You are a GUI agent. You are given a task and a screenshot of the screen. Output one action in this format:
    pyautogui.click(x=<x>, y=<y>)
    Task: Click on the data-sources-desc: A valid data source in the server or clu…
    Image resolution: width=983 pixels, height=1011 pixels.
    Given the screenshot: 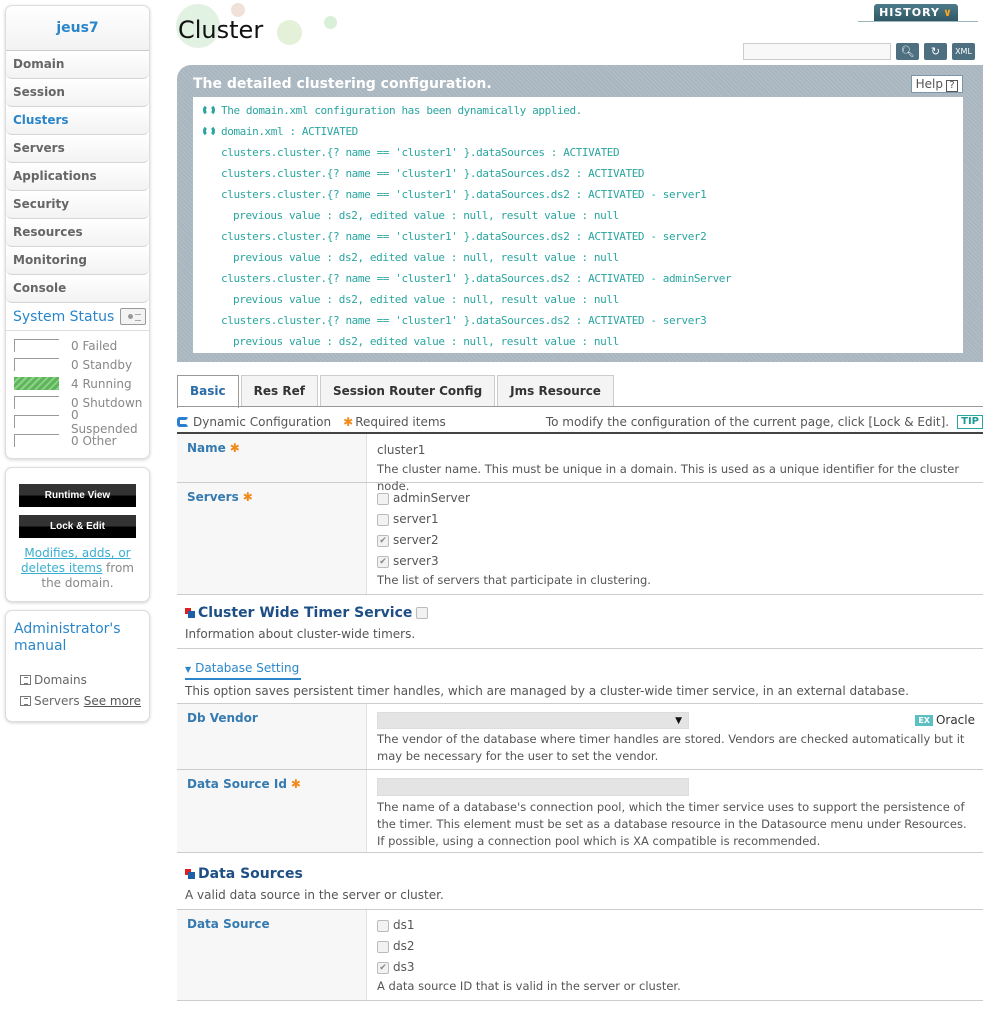 What is the action you would take?
    pyautogui.click(x=580, y=899)
    